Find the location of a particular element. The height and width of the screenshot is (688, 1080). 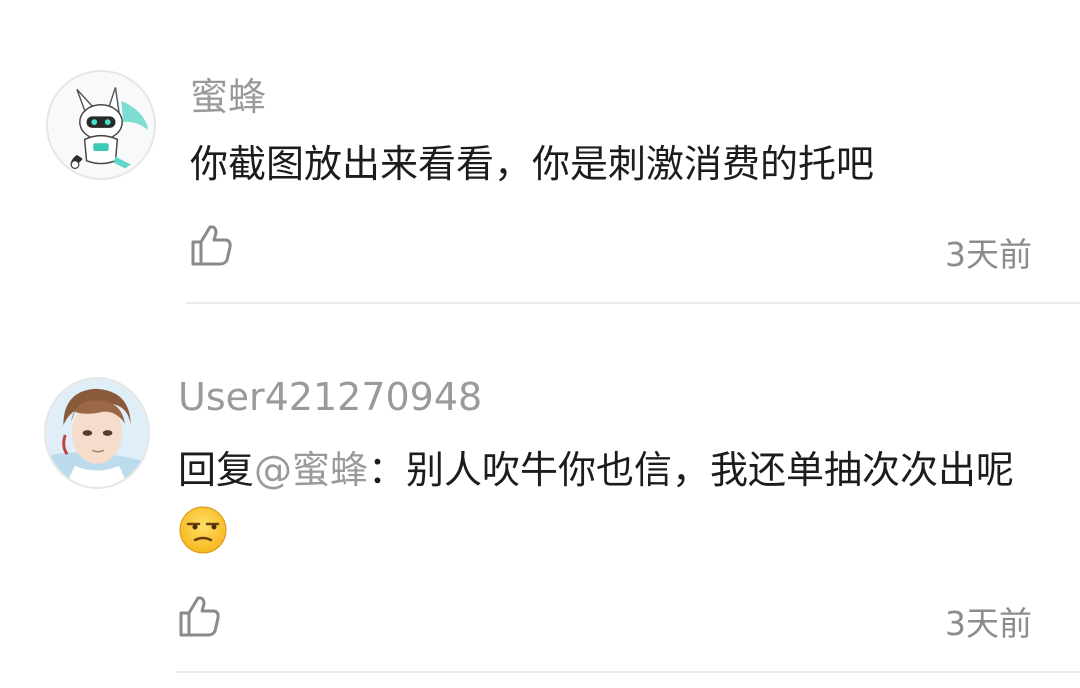

mention-link: @蜜蜂 is located at coordinates (311, 470).